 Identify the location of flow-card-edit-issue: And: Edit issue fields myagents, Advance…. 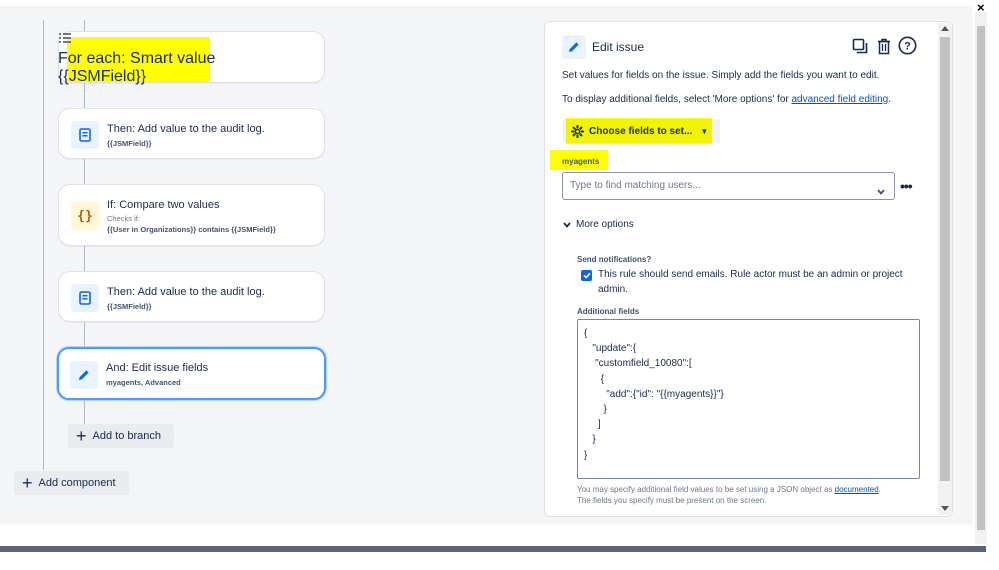
(191, 373).